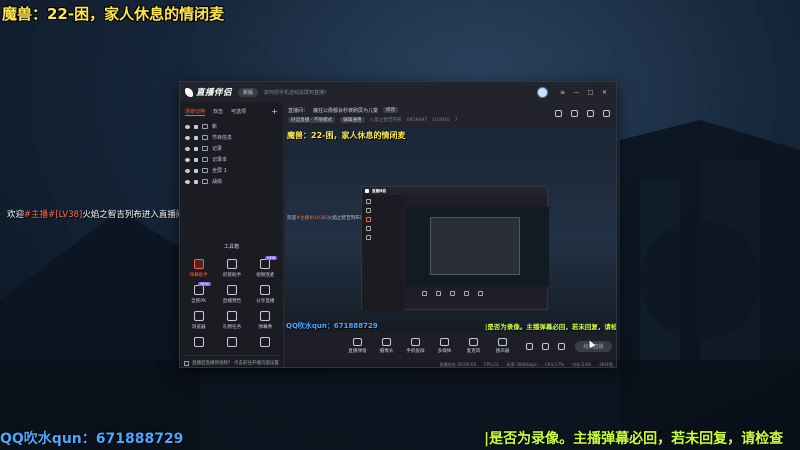 The height and width of the screenshot is (450, 800). I want to click on preview-welcome-tag: #主播#[LV38], so click(312, 218).